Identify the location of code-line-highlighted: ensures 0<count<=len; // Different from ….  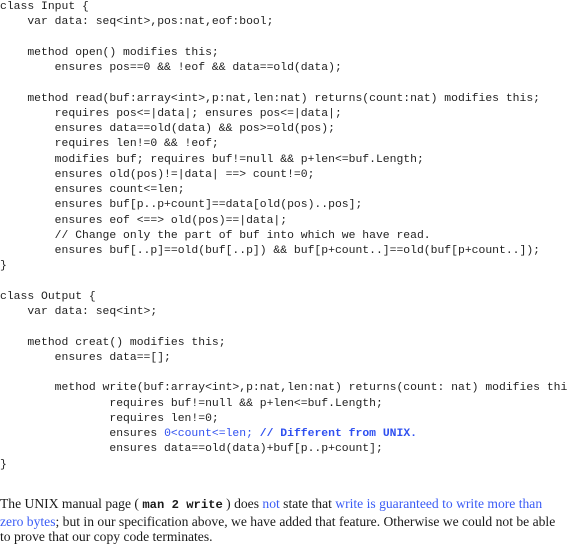
(284, 434).